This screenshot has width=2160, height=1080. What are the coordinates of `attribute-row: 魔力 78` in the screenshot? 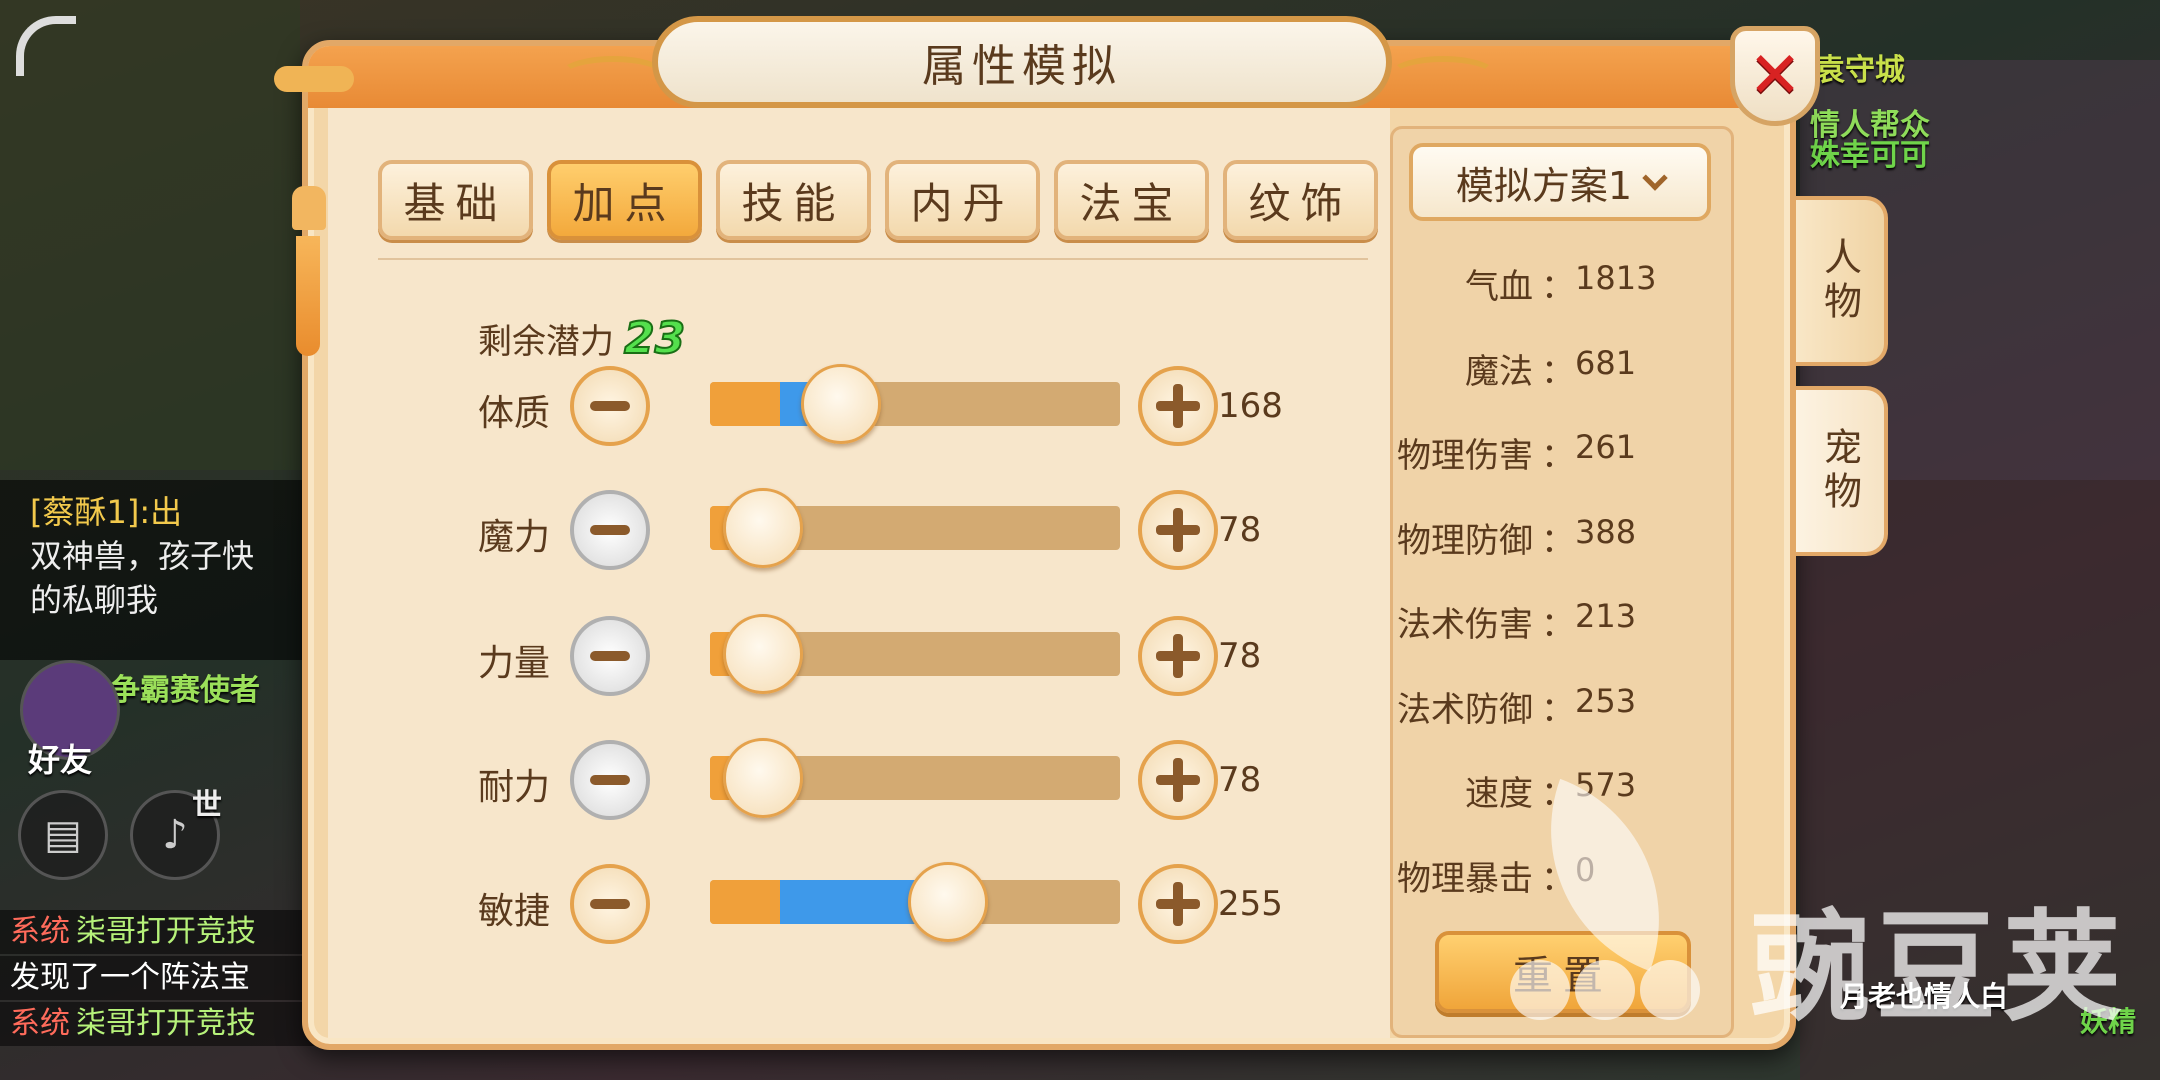 It's located at (908, 529).